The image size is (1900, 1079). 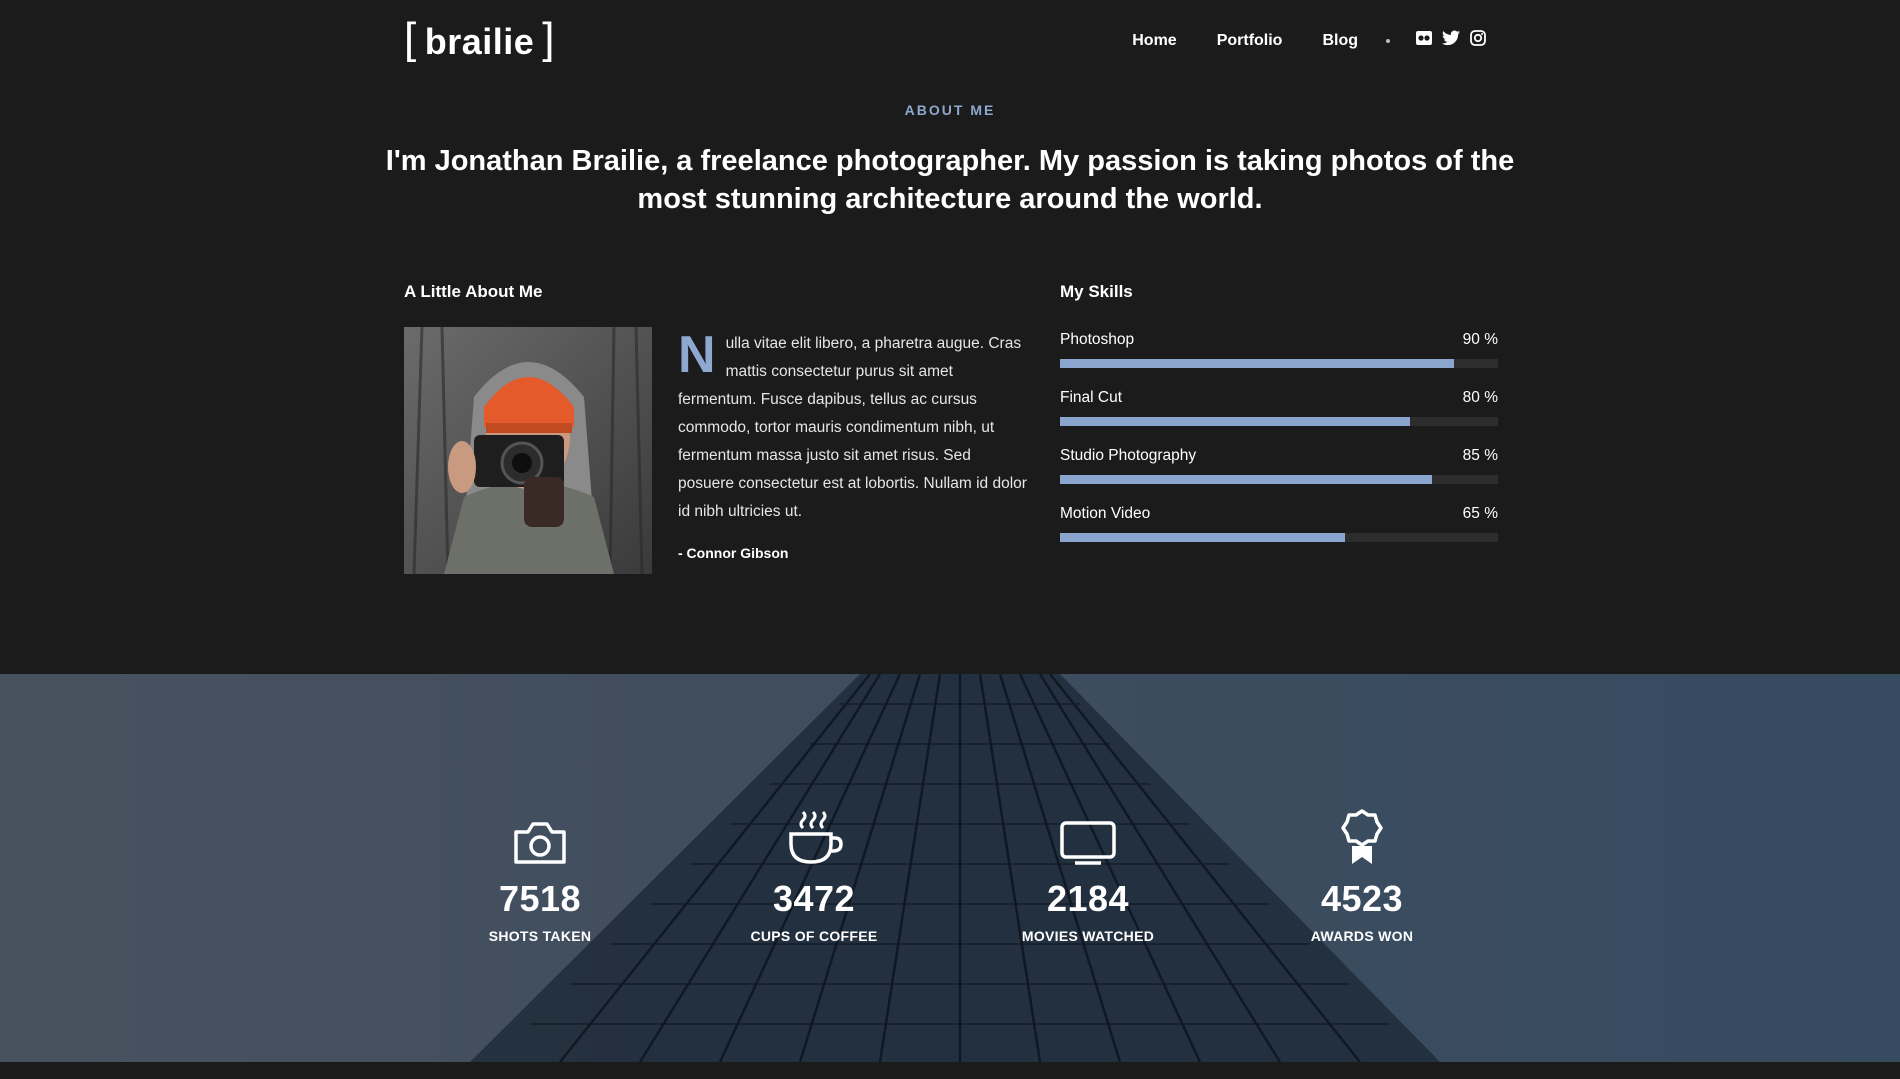 What do you see at coordinates (1088, 898) in the screenshot?
I see `stat-number: 2184` at bounding box center [1088, 898].